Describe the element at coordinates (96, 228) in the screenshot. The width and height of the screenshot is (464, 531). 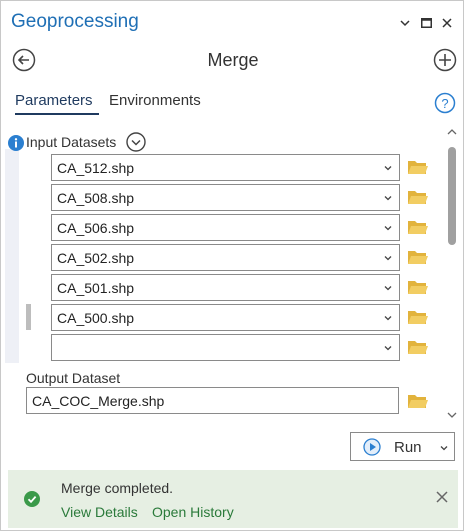
I see `dataset-value: CA_506.shp` at that location.